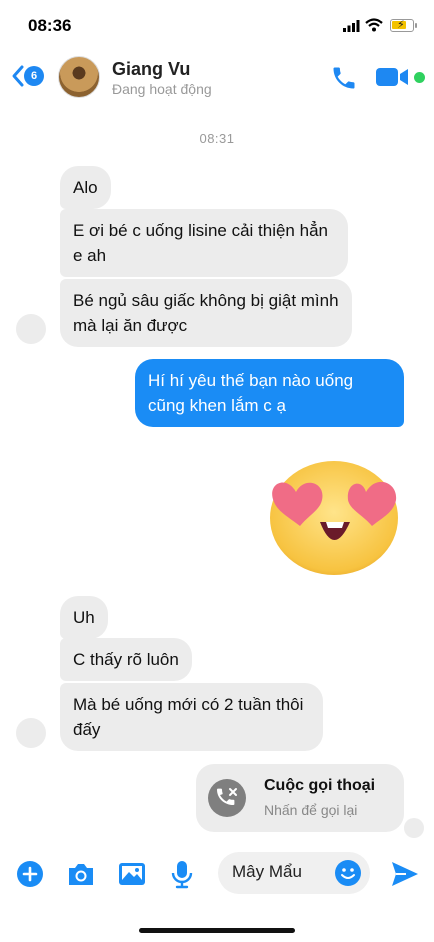  I want to click on online-indicator, so click(419, 77).